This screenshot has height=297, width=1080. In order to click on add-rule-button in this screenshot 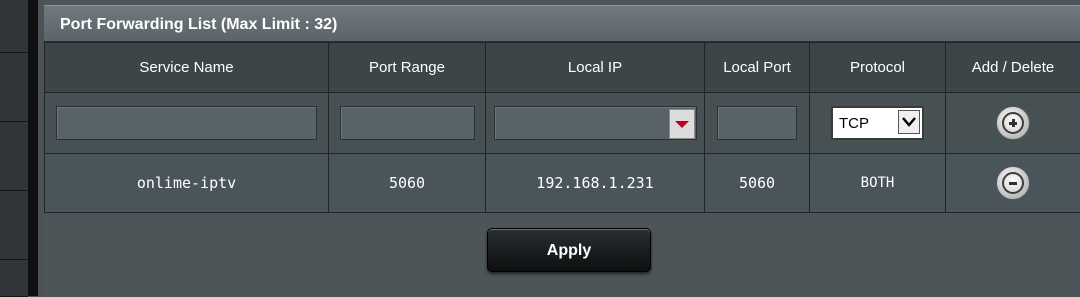, I will do `click(1013, 123)`.